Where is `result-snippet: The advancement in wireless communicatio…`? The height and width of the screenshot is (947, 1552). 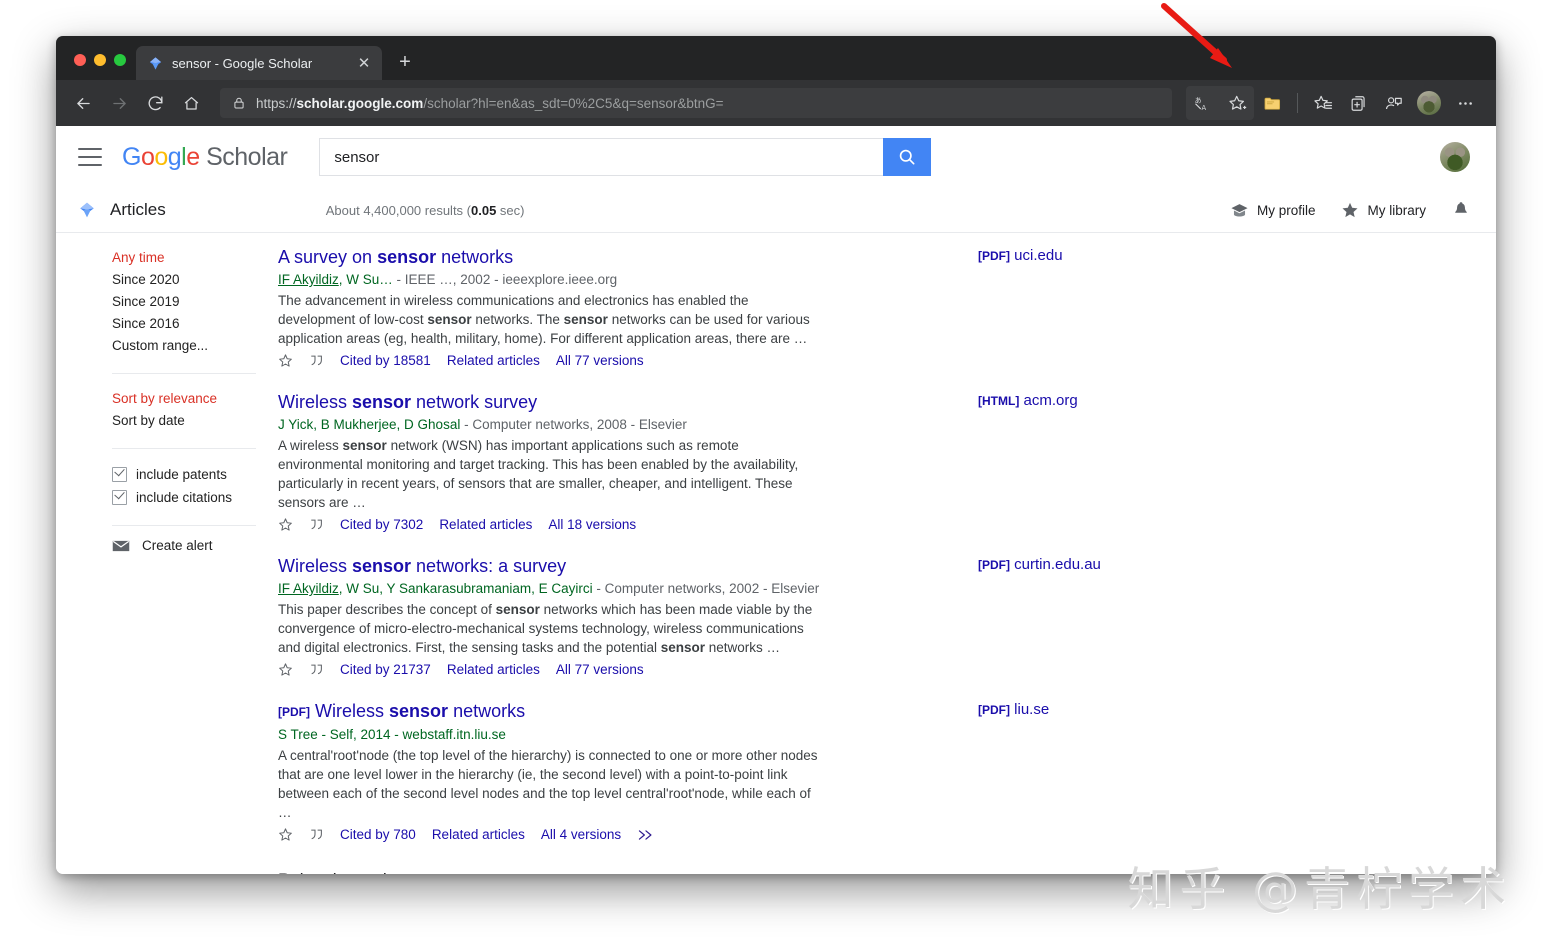 result-snippet: The advancement in wireless communicatio… is located at coordinates (550, 319).